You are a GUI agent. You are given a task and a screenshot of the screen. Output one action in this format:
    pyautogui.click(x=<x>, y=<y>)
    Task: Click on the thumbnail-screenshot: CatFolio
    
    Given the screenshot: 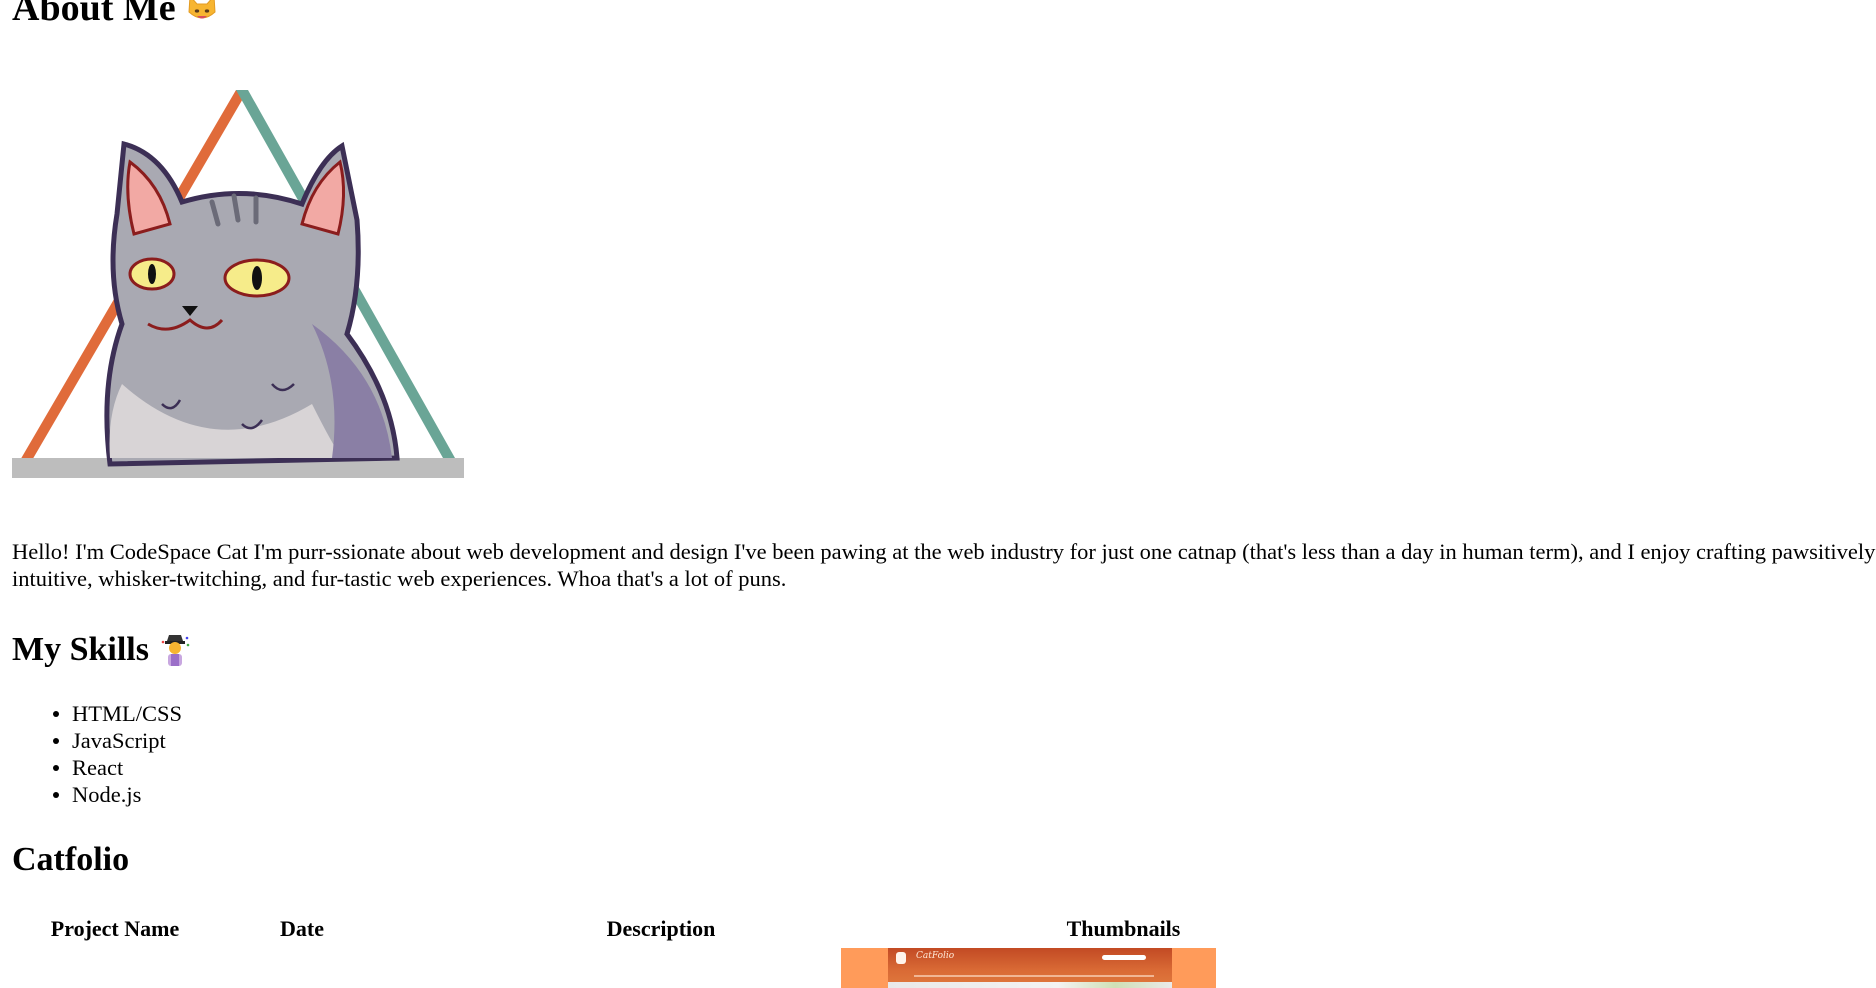 What is the action you would take?
    pyautogui.click(x=1030, y=968)
    